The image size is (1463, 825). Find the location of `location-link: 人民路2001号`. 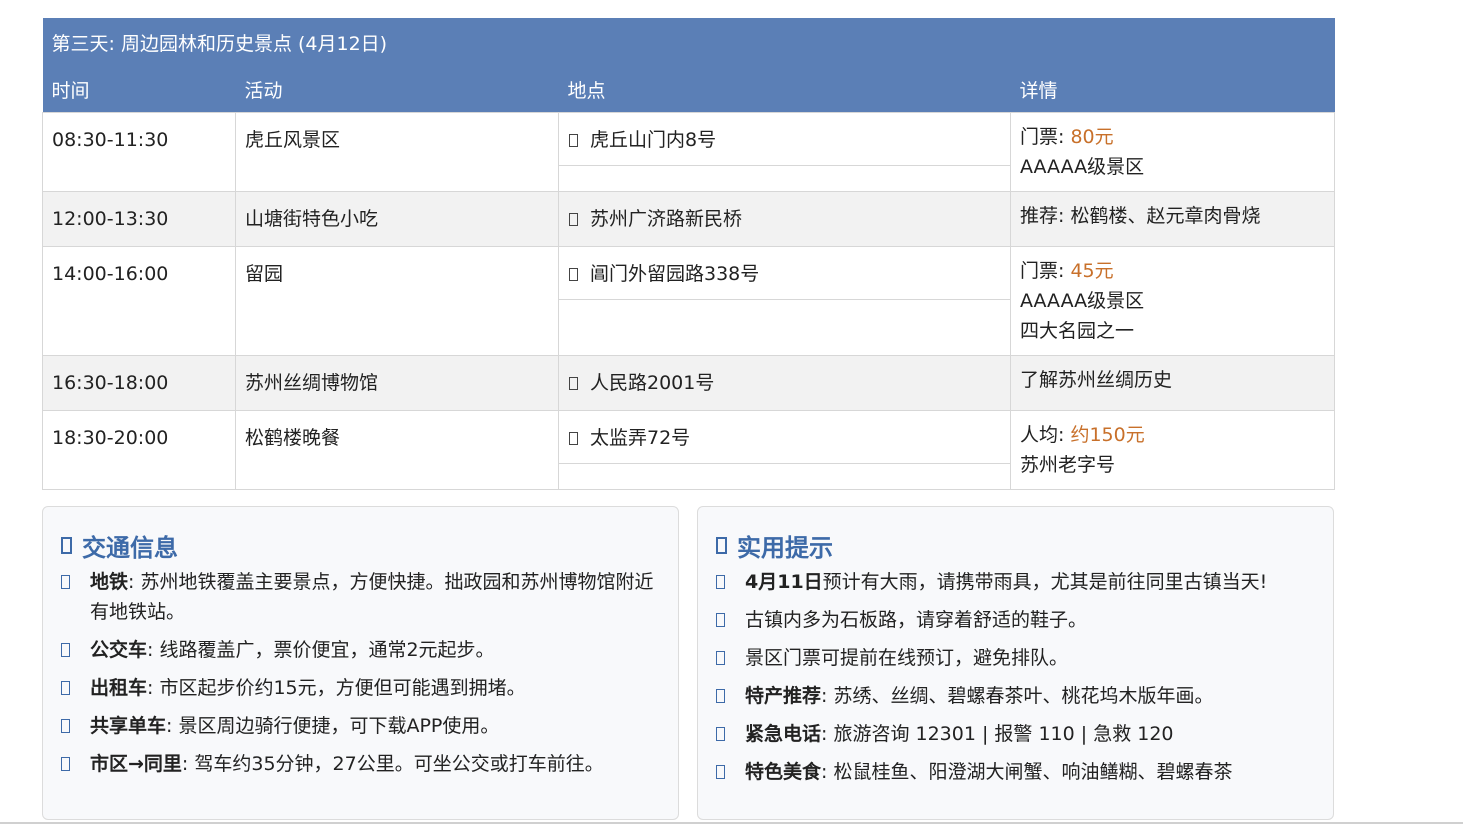

location-link: 人民路2001号 is located at coordinates (784, 382).